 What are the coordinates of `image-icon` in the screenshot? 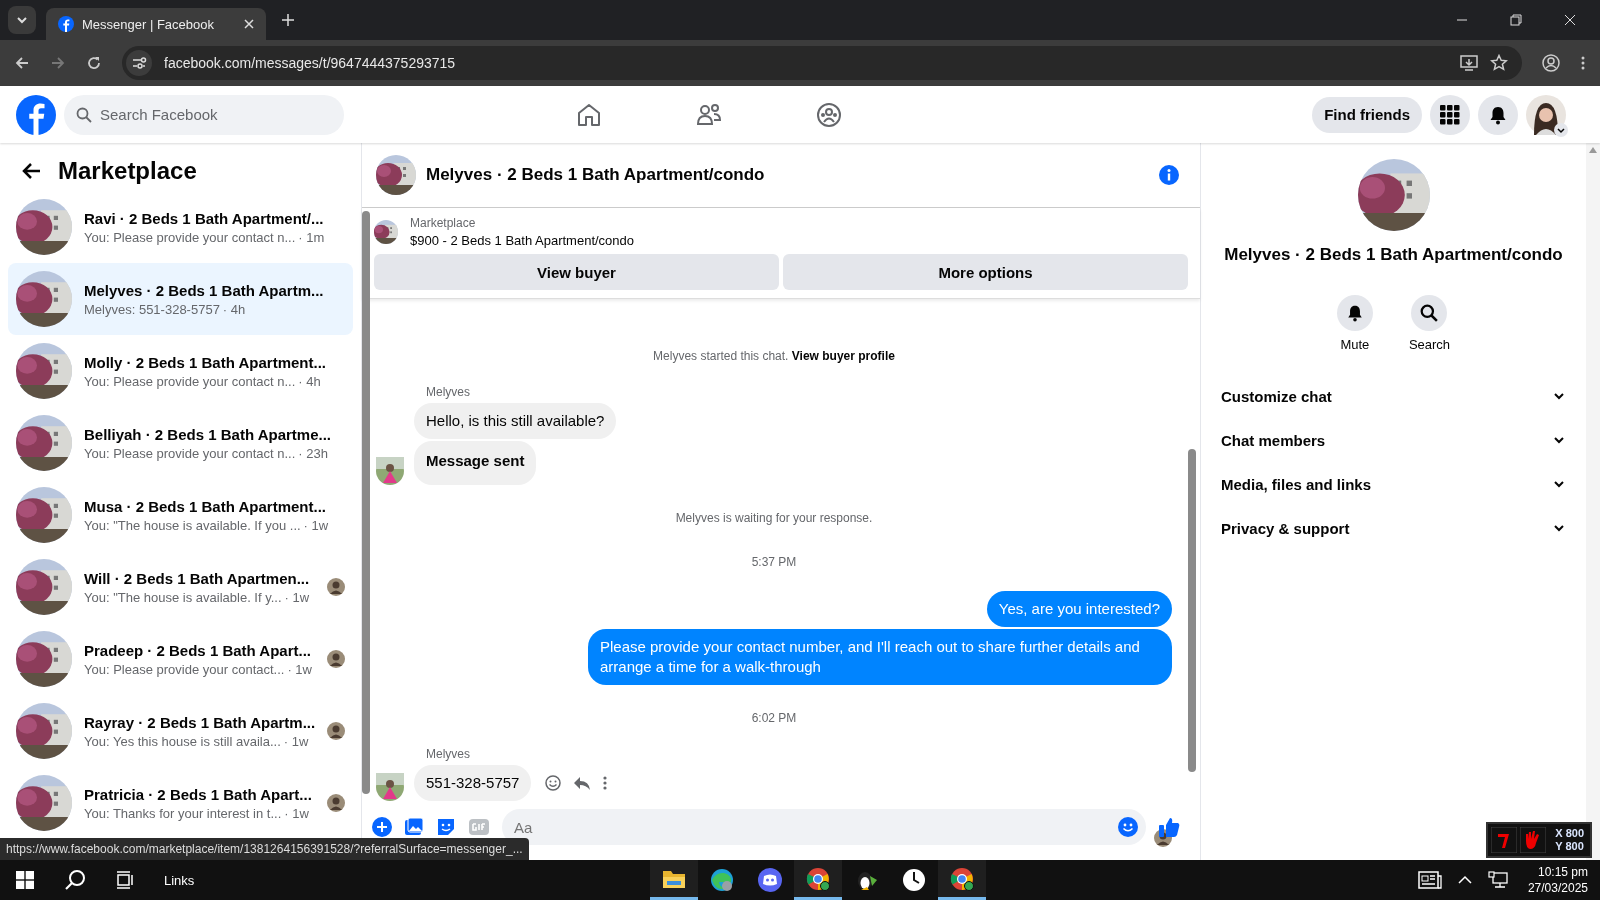 It's located at (414, 827).